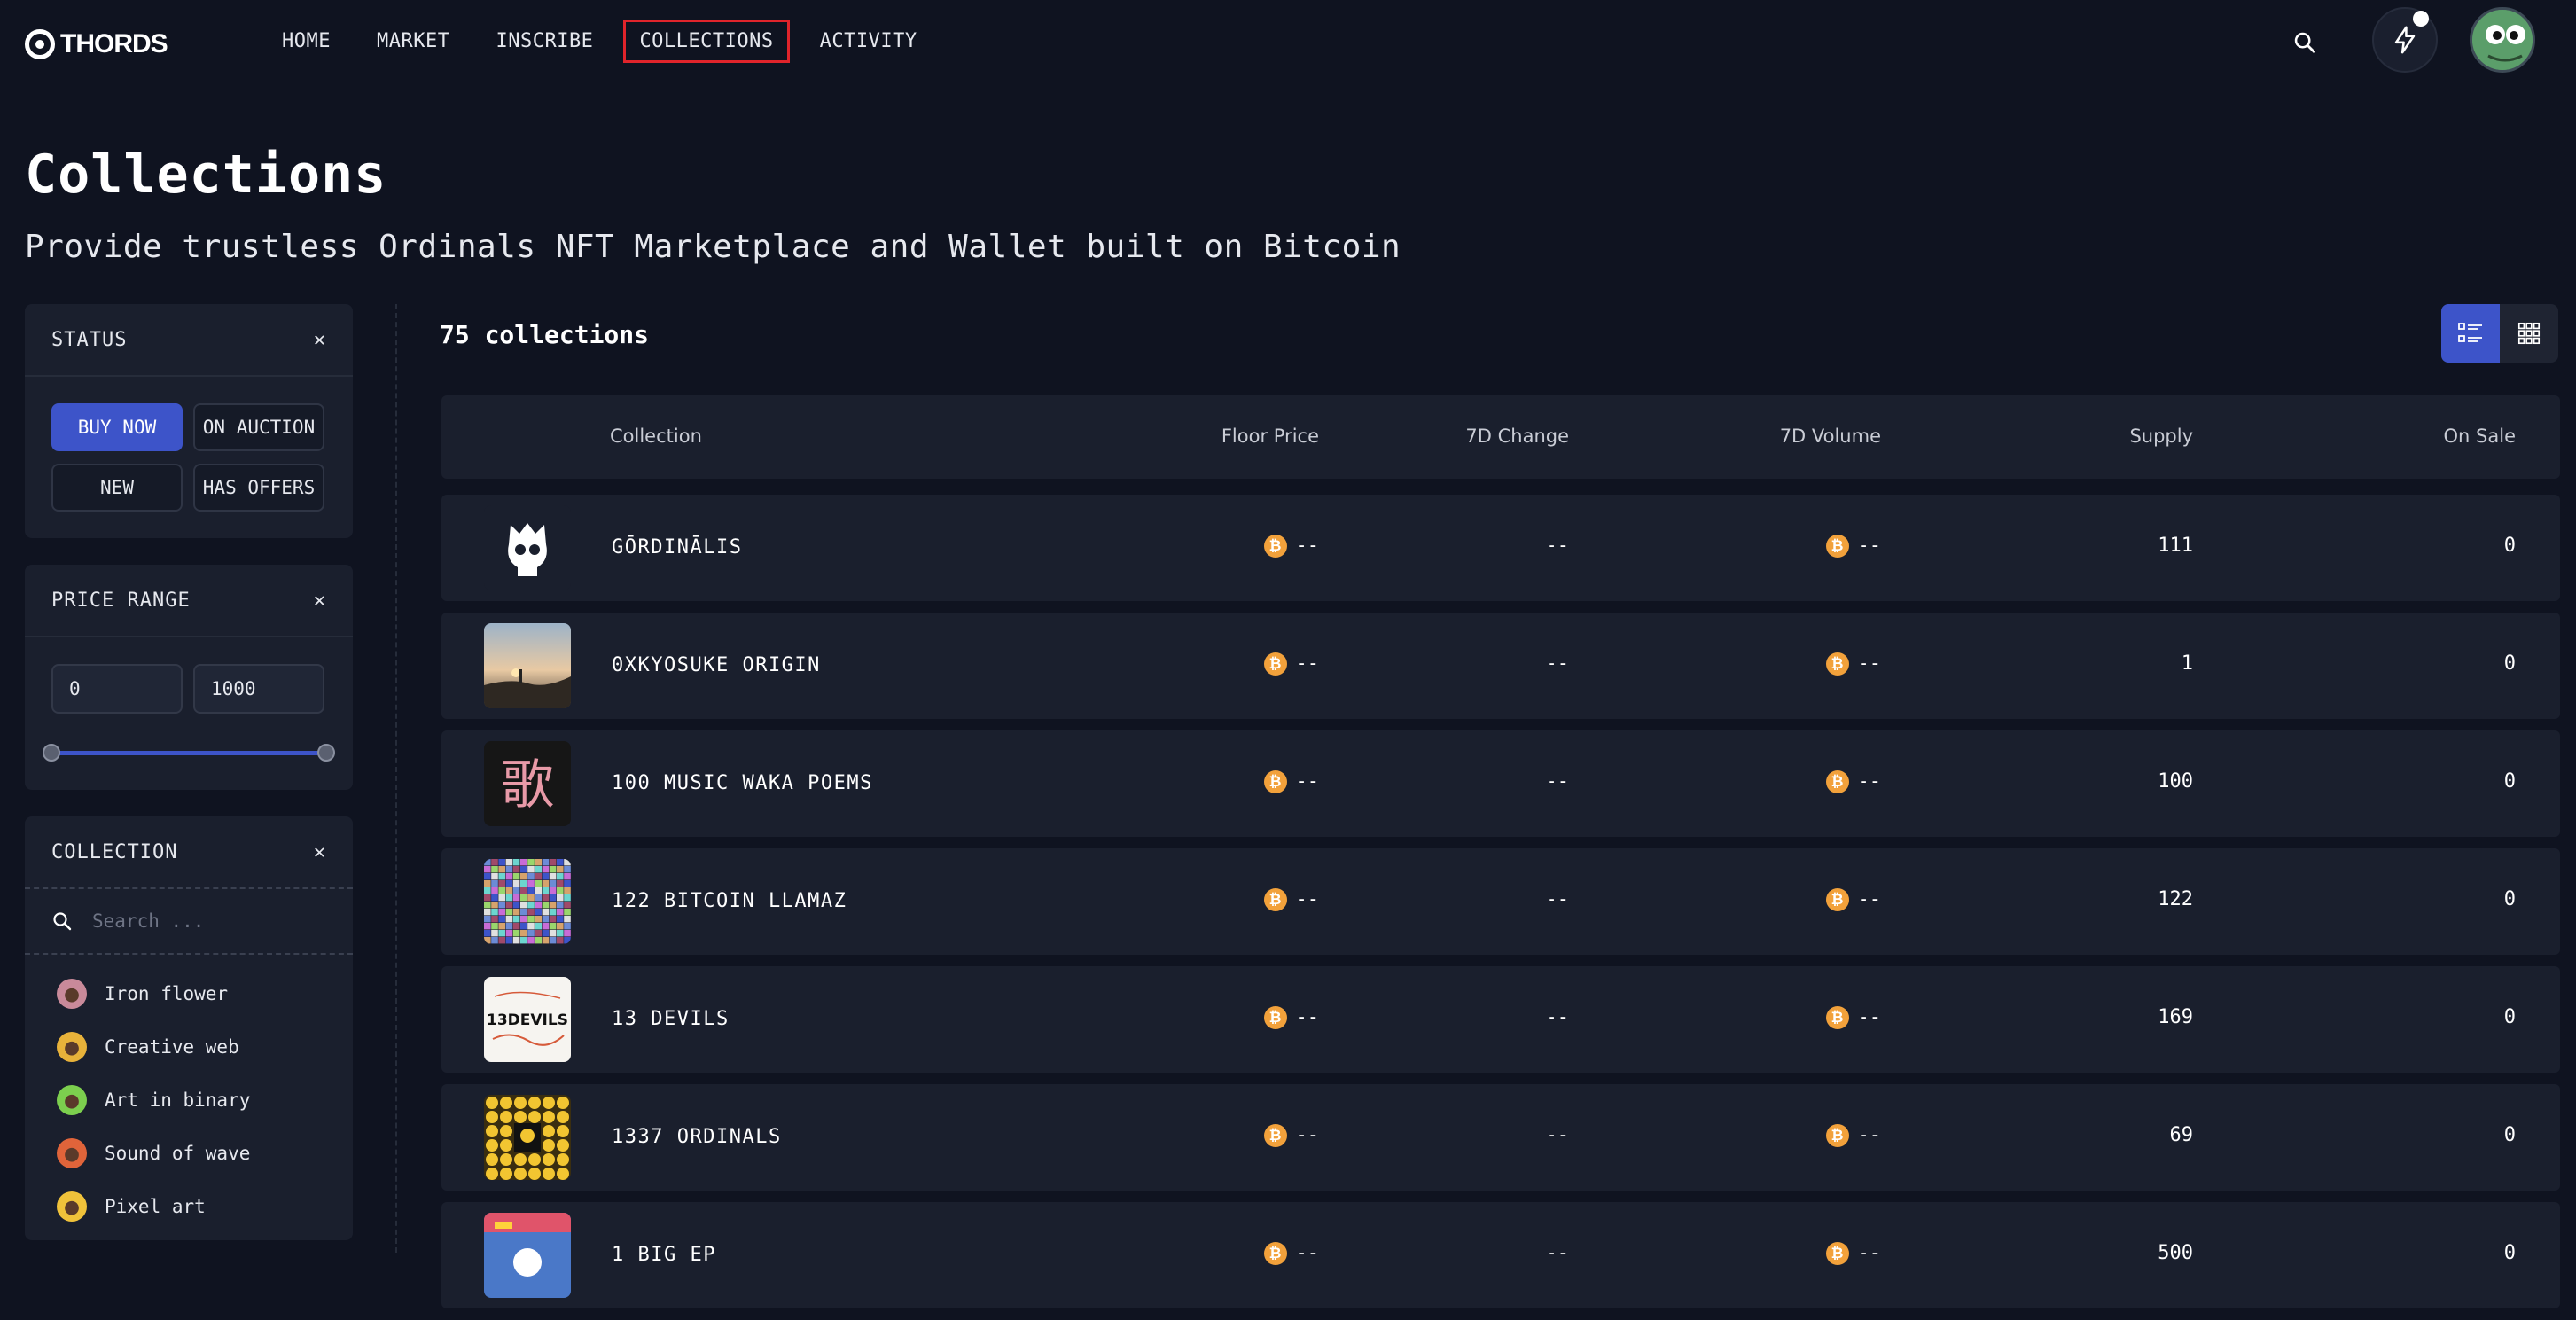  I want to click on collection-name: 13 DEVILS, so click(671, 1019).